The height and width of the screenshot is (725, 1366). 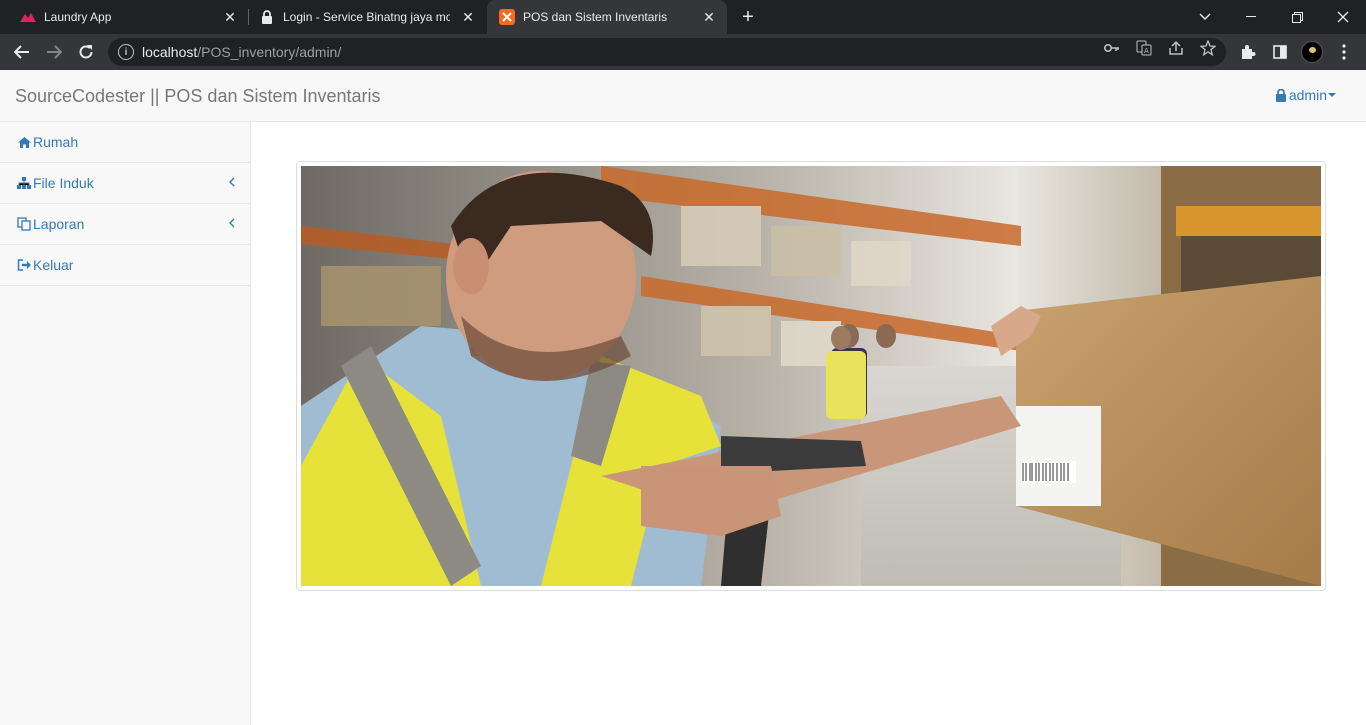 I want to click on sidebar-item-label: Laporan, so click(x=59, y=224).